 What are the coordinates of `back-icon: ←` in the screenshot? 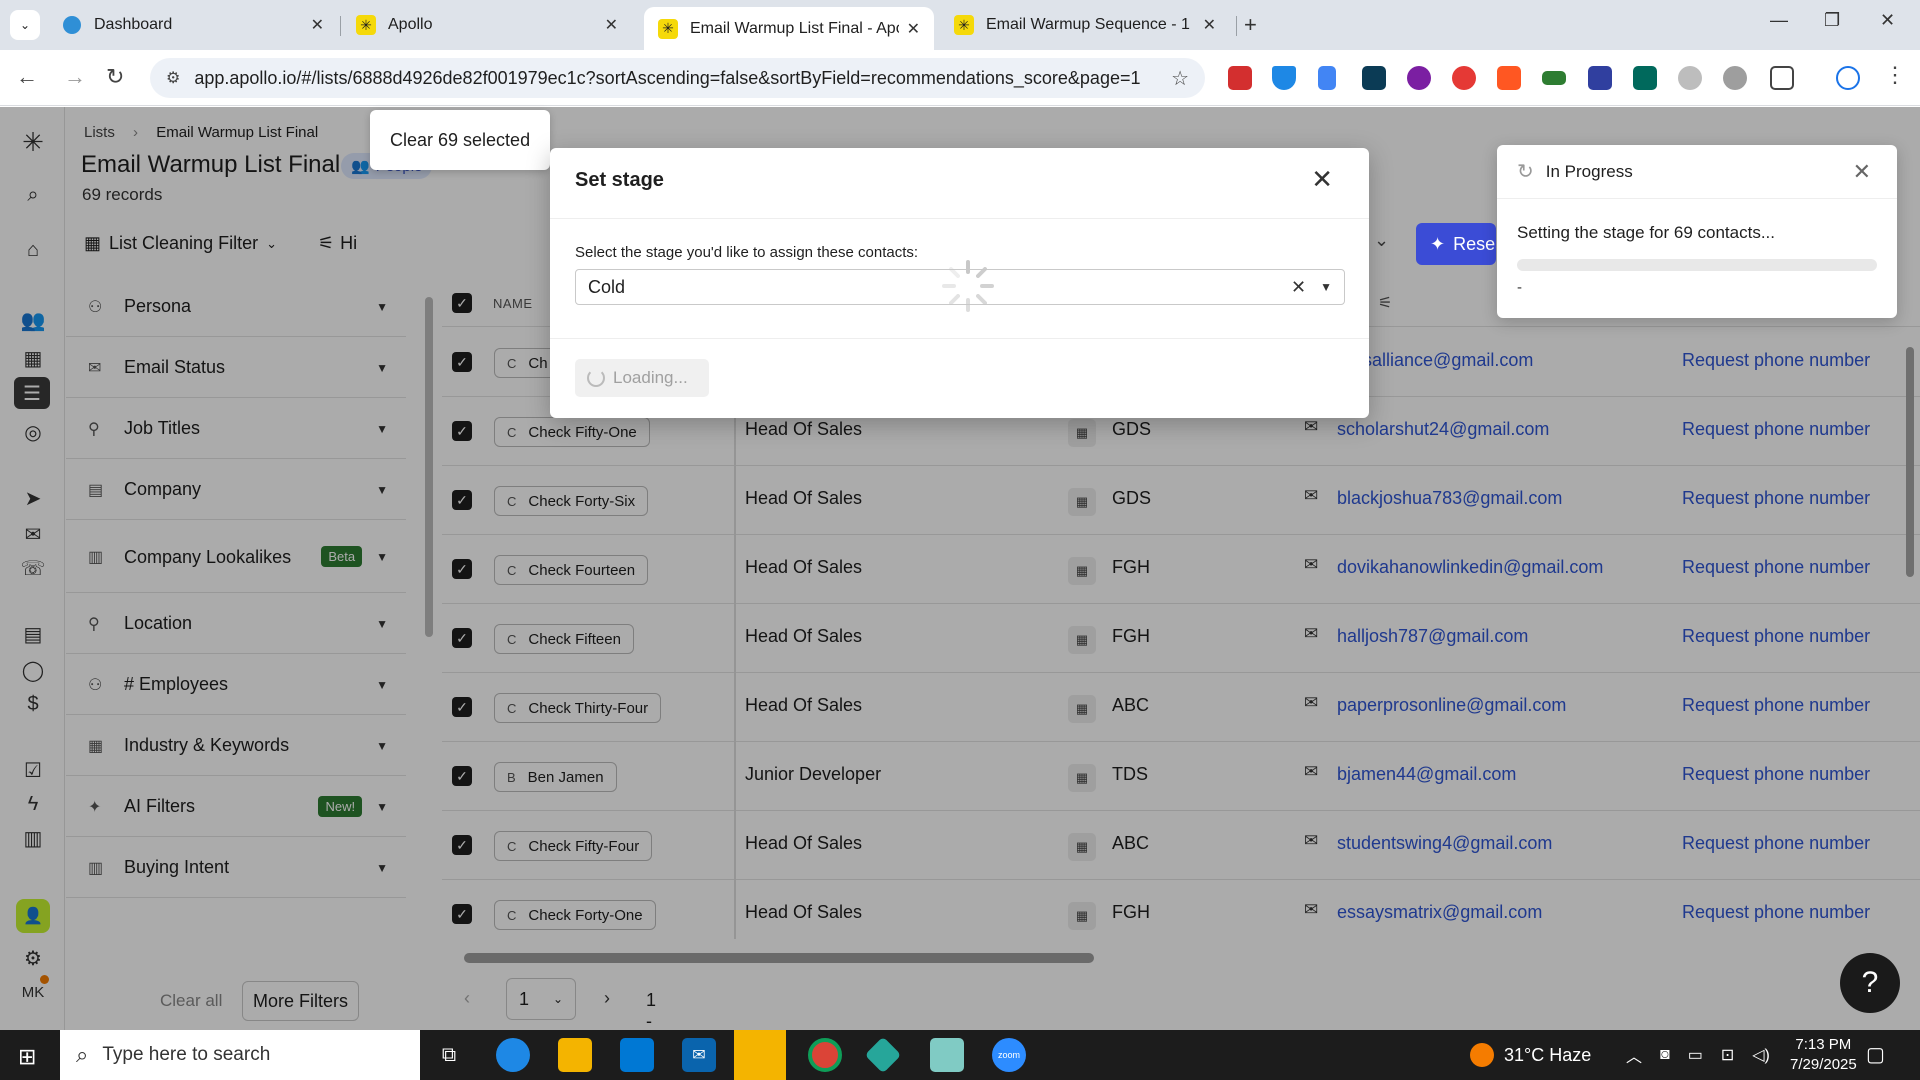 It's located at (27, 77).